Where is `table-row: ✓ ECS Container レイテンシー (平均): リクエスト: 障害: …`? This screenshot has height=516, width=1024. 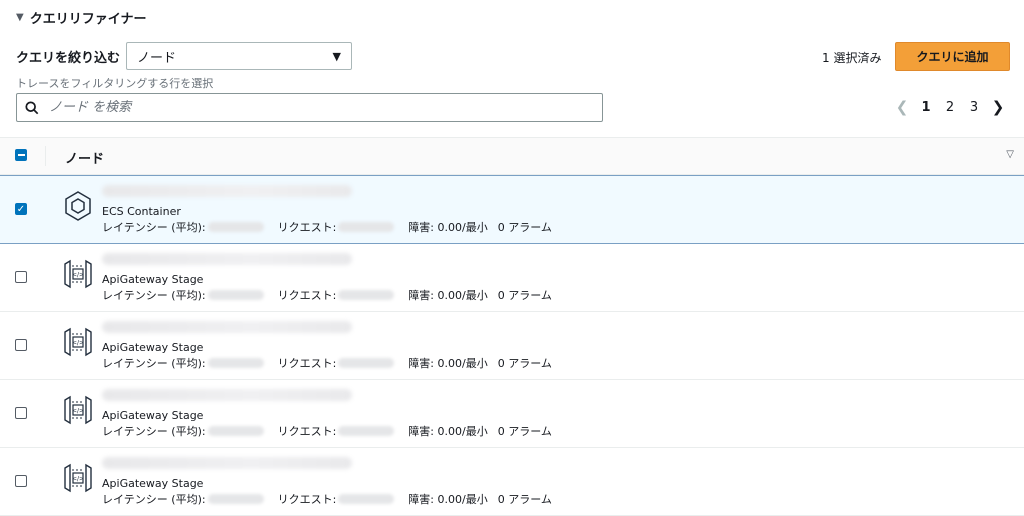
table-row: ✓ ECS Container レイテンシー (平均): リクエスト: 障害: … is located at coordinates (512, 209).